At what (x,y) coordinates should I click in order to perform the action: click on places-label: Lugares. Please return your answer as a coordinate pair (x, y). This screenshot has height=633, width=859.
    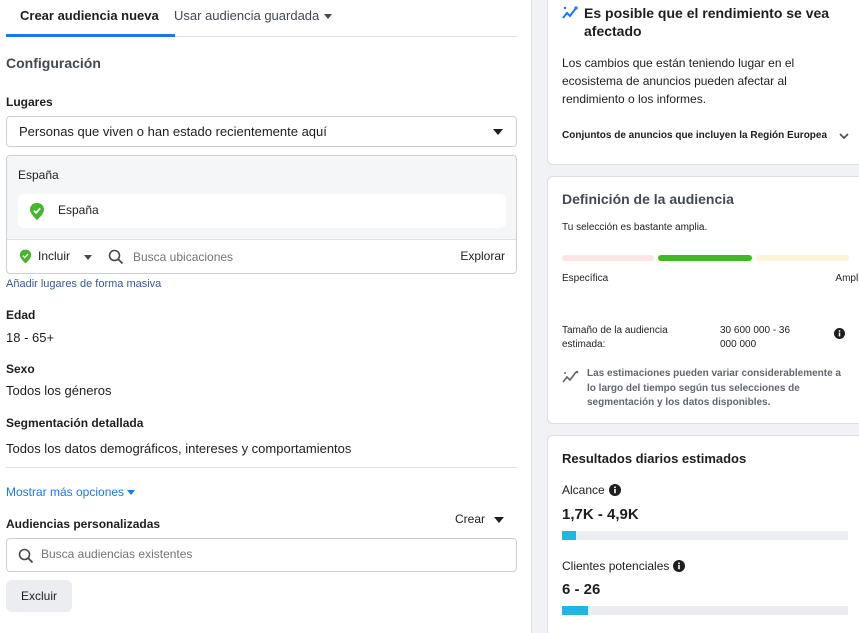
    Looking at the image, I should click on (29, 102).